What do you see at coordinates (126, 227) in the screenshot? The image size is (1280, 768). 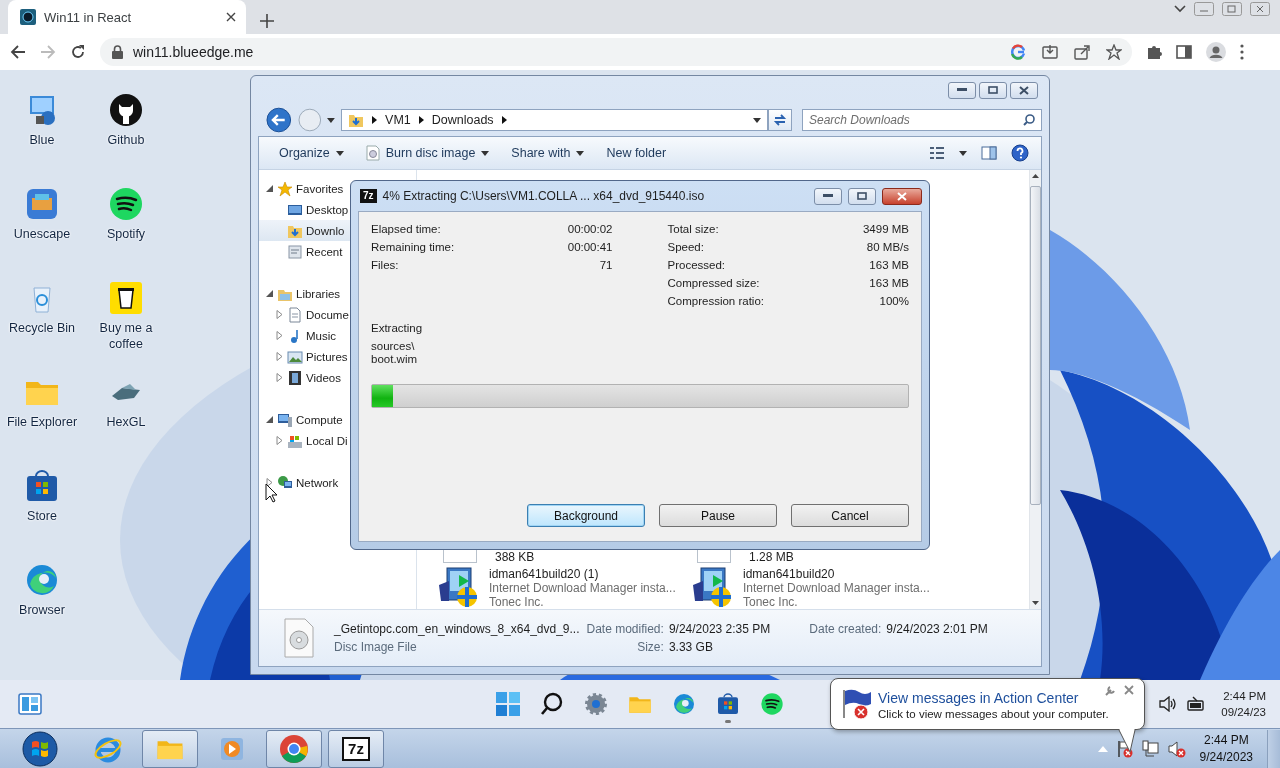 I see `desktop-shortcut: Spotify` at bounding box center [126, 227].